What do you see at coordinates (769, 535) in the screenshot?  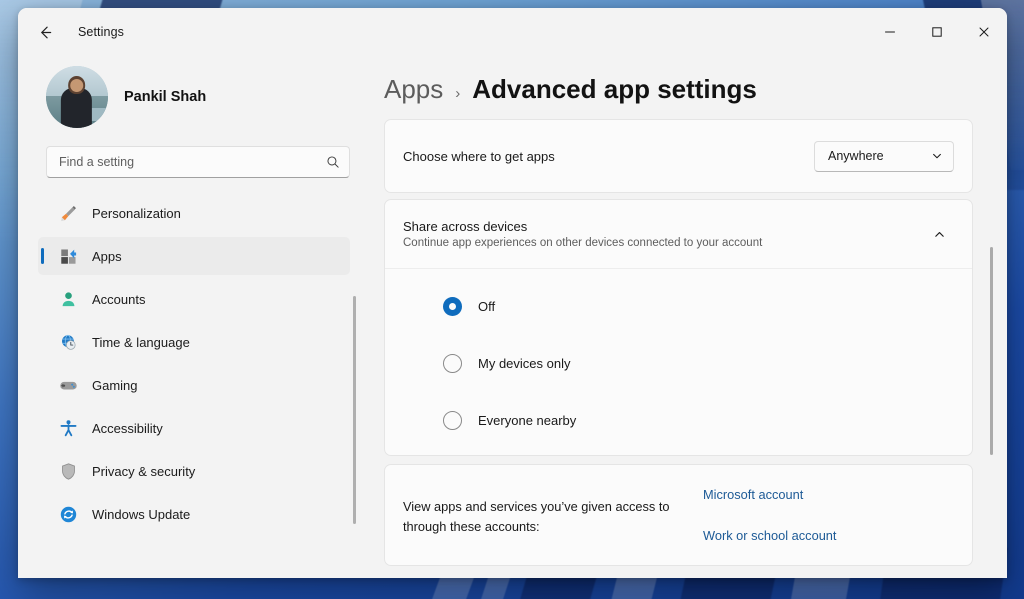 I see `work-or-school-account-link: Work or school account` at bounding box center [769, 535].